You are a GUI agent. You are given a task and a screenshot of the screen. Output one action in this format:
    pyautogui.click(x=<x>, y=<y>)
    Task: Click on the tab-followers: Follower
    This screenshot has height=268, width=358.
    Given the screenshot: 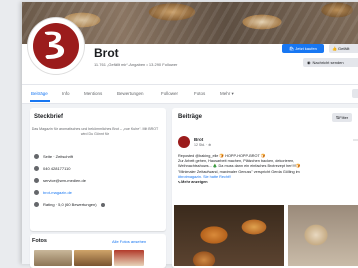 What is the action you would take?
    pyautogui.click(x=169, y=93)
    